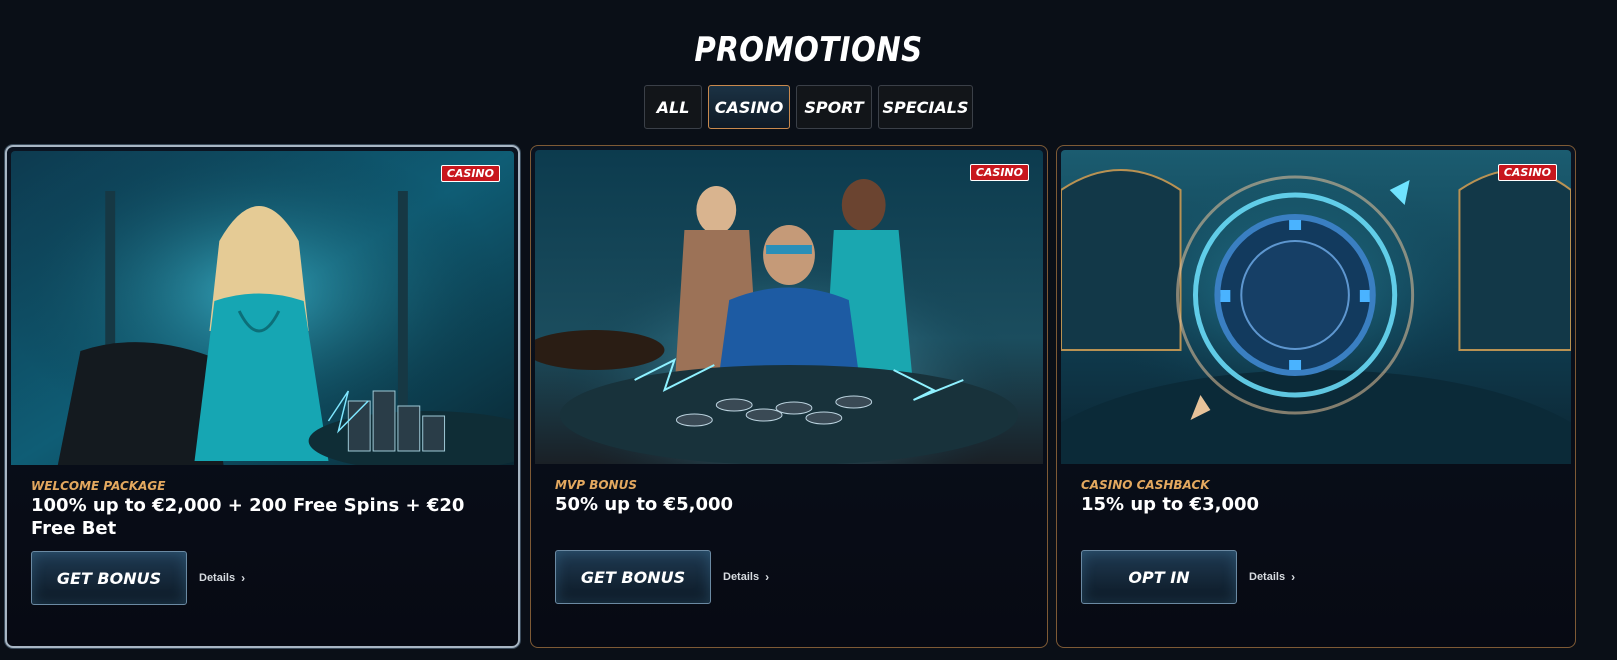 This screenshot has height=660, width=1617. I want to click on promo-offer: 15% up to €3,000, so click(1170, 504).